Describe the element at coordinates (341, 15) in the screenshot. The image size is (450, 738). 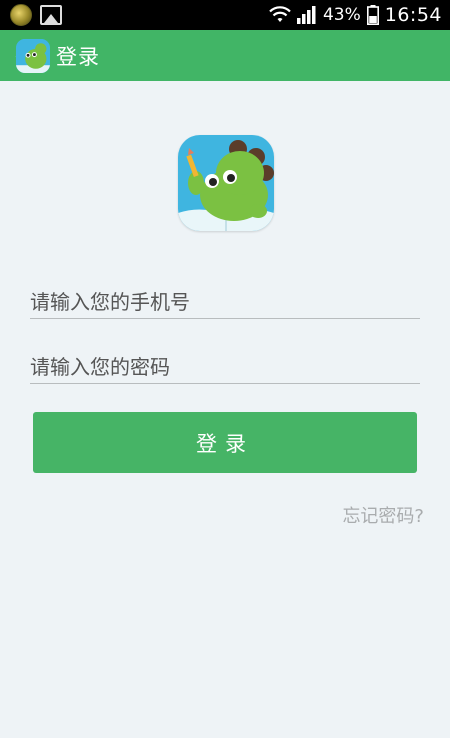
I see `battery-percent: 43%` at that location.